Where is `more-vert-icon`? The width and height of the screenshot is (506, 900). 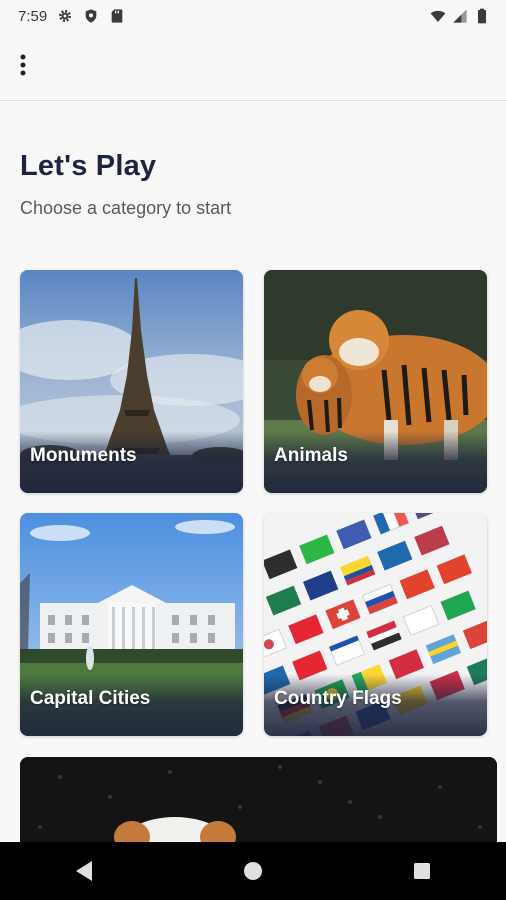
more-vert-icon is located at coordinates (23, 65).